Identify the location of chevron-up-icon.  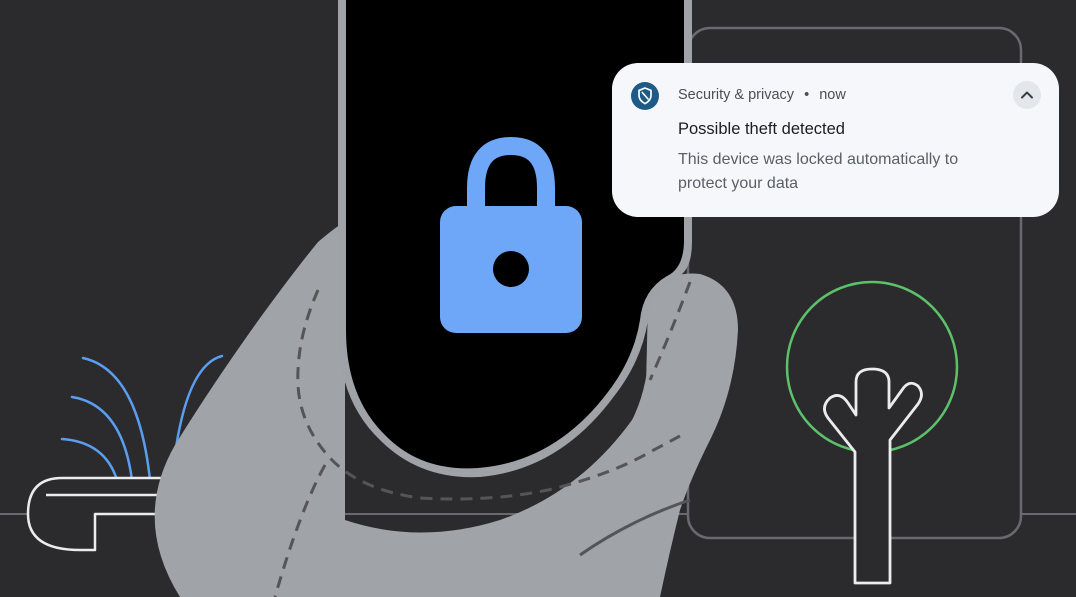
(1027, 95).